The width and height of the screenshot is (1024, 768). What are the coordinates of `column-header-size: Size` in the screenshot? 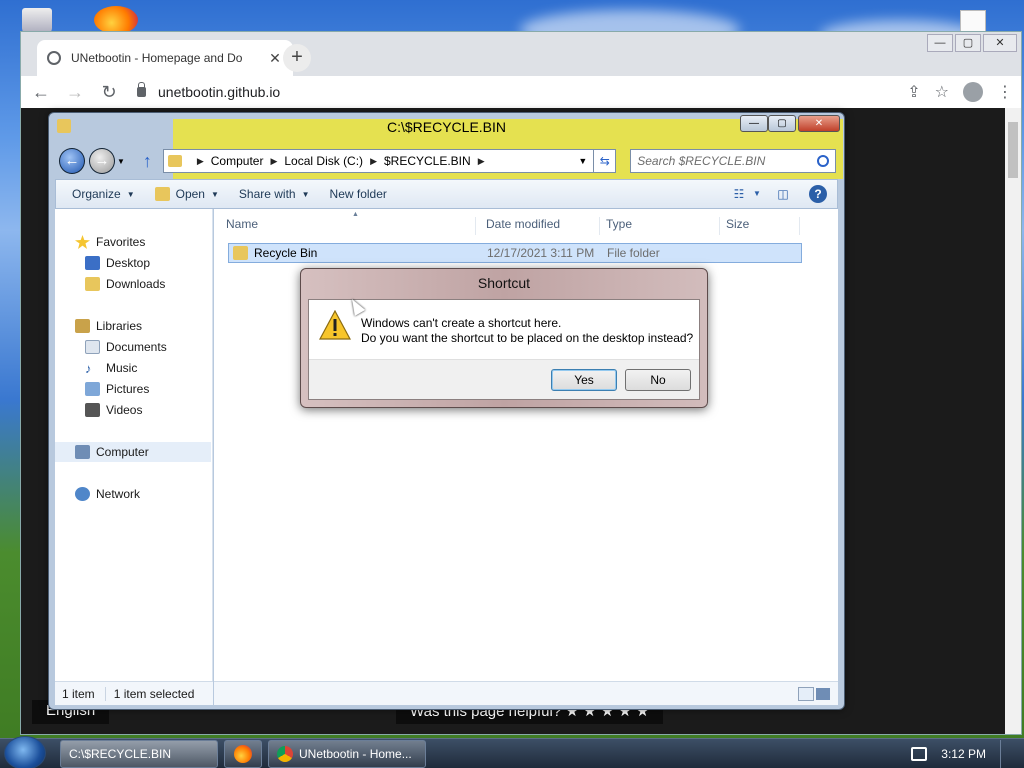 It's located at (760, 226).